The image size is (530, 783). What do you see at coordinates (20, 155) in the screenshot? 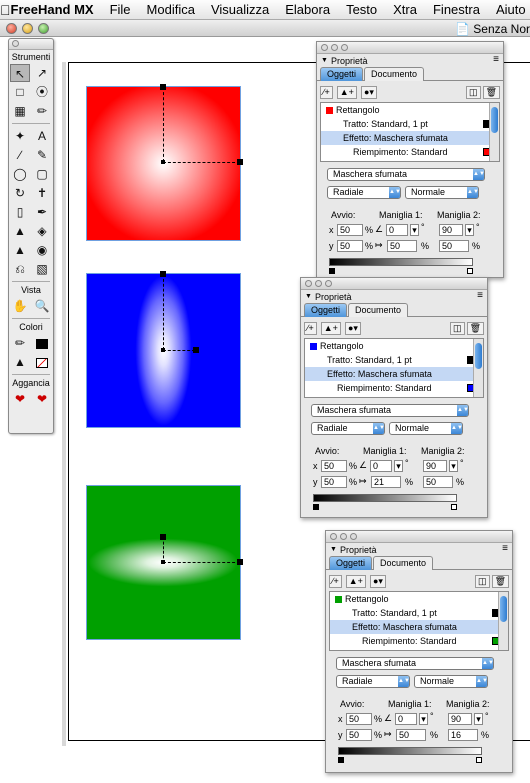
I see `line-tool-icon: ∕` at bounding box center [20, 155].